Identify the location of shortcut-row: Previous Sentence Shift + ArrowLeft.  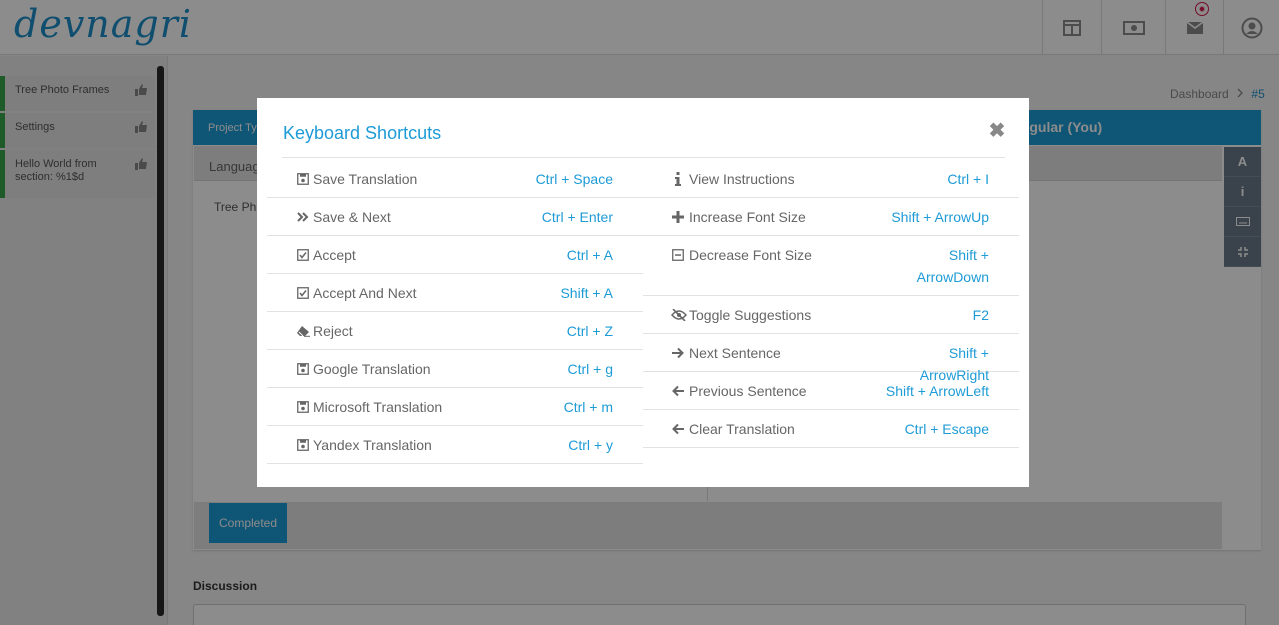
(831, 391).